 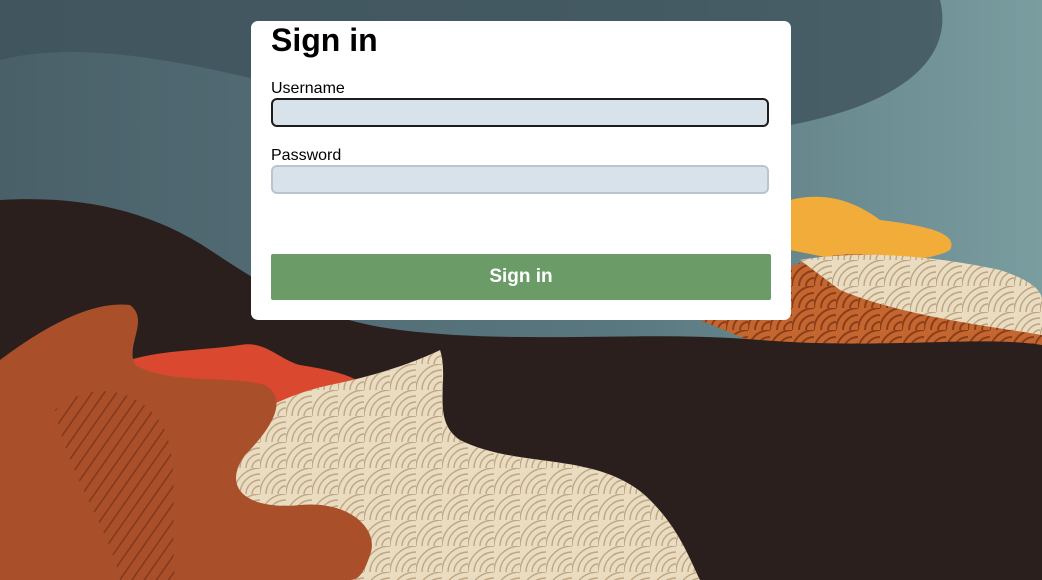 I want to click on username-label: Username, so click(x=308, y=88).